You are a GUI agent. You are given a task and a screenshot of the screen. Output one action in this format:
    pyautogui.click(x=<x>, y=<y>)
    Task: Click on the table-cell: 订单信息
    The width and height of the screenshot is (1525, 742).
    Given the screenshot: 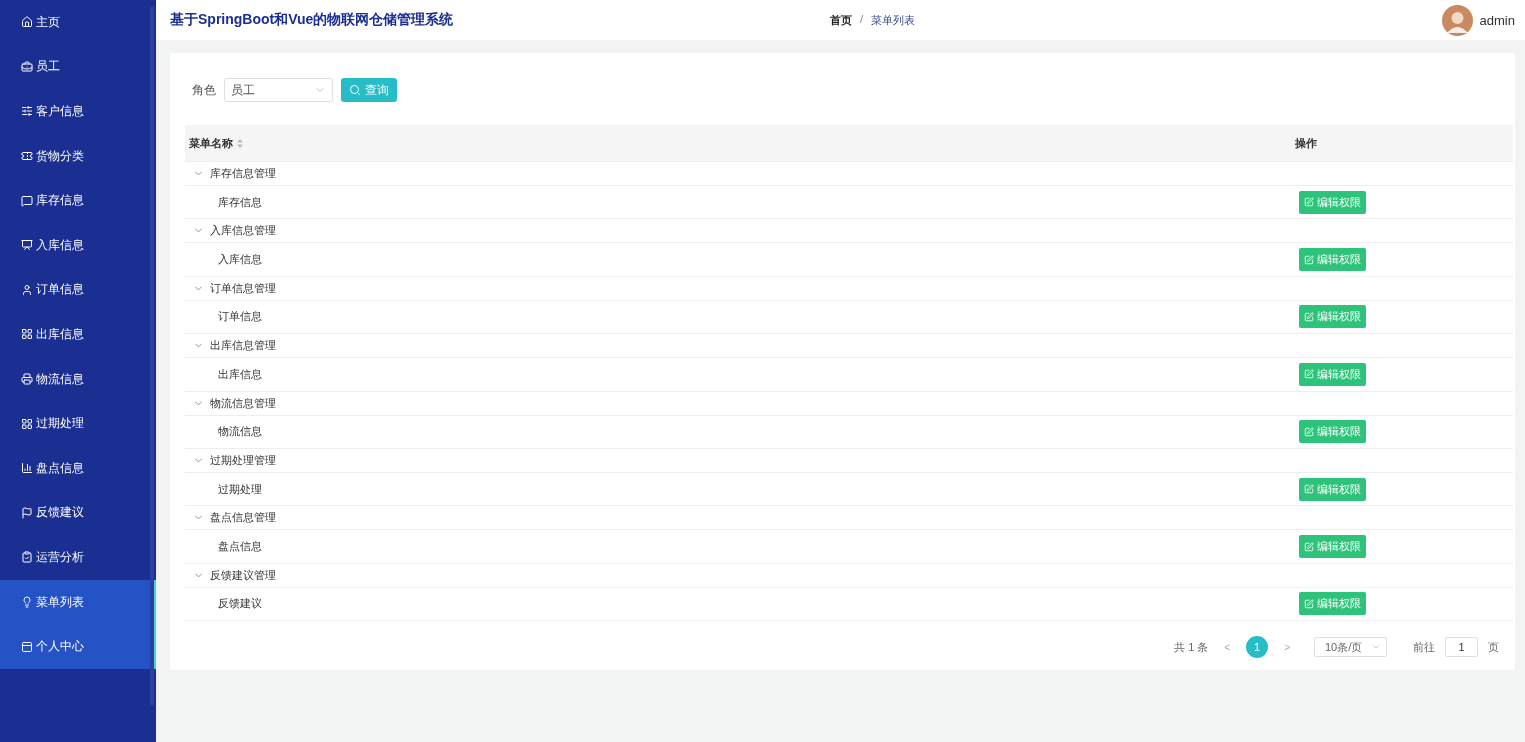 What is the action you would take?
    pyautogui.click(x=240, y=317)
    